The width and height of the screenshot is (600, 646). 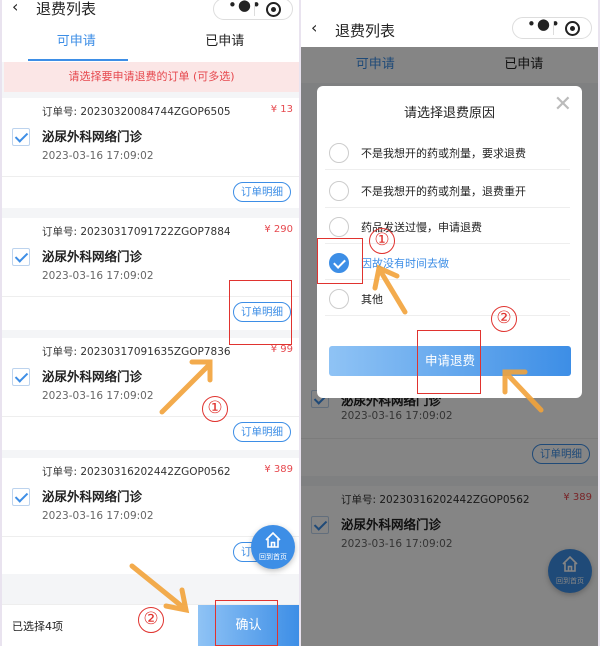 What do you see at coordinates (185, 389) in the screenshot?
I see `arrow-to-detail` at bounding box center [185, 389].